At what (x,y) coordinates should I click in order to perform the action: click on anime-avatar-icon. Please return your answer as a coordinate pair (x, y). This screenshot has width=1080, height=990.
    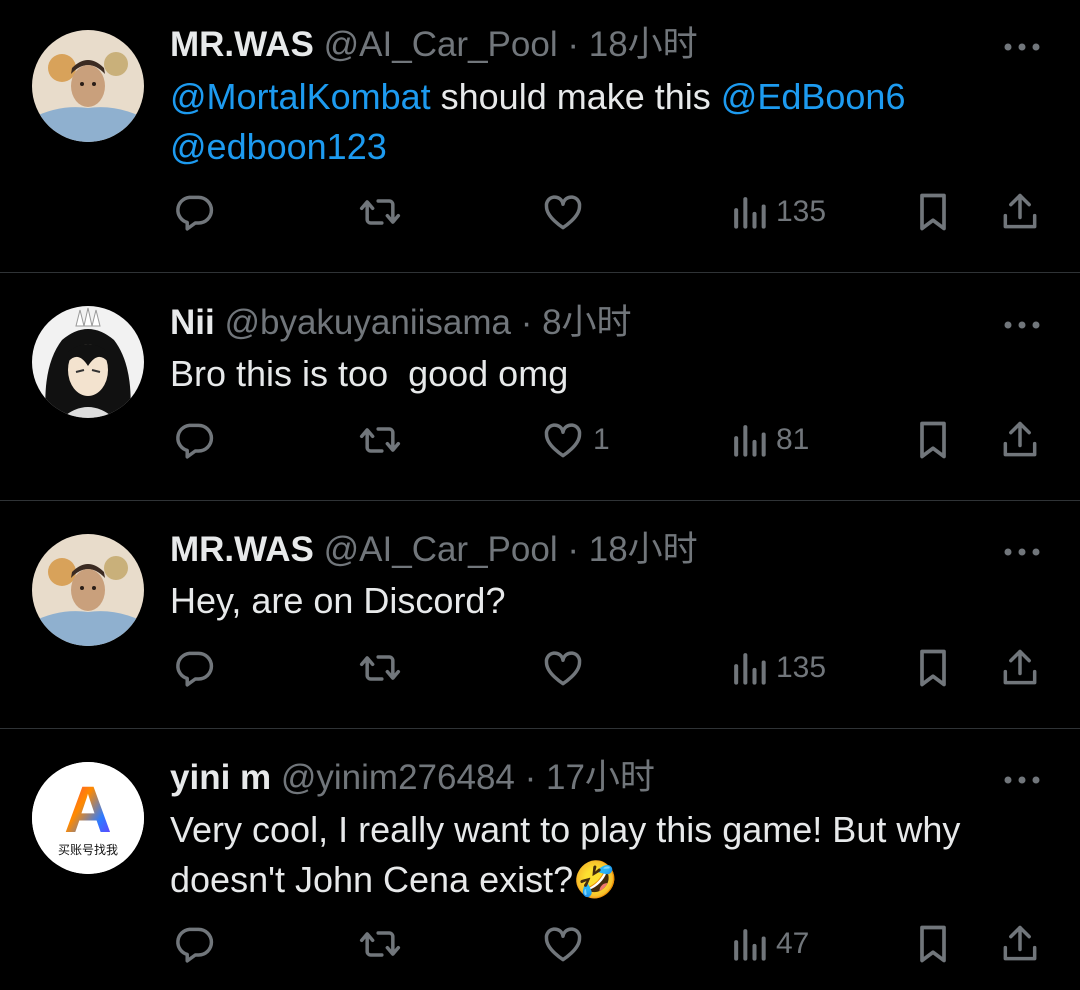
    Looking at the image, I should click on (88, 362).